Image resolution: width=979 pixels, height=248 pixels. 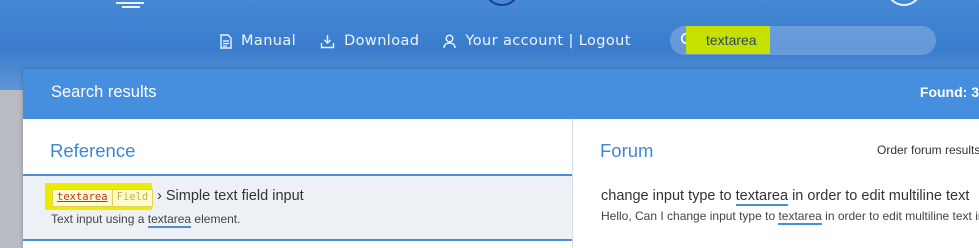 What do you see at coordinates (928, 150) in the screenshot?
I see `forum-order-label: Order forum results` at bounding box center [928, 150].